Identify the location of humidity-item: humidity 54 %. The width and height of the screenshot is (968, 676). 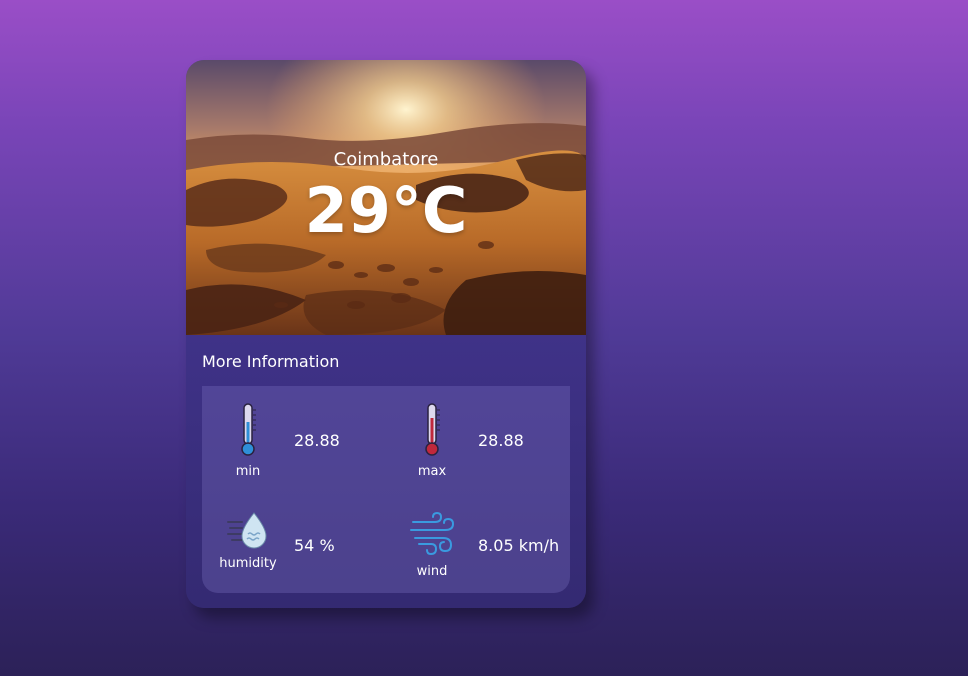
(294, 541).